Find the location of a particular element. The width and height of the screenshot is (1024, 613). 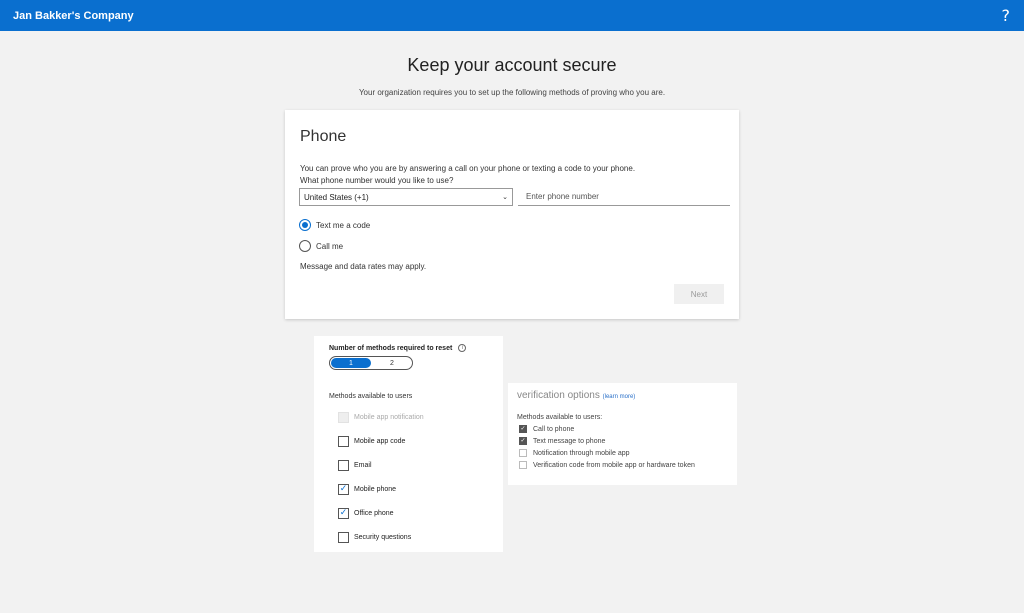

radio-text-me-a-code: Text me a code is located at coordinates (334, 225).